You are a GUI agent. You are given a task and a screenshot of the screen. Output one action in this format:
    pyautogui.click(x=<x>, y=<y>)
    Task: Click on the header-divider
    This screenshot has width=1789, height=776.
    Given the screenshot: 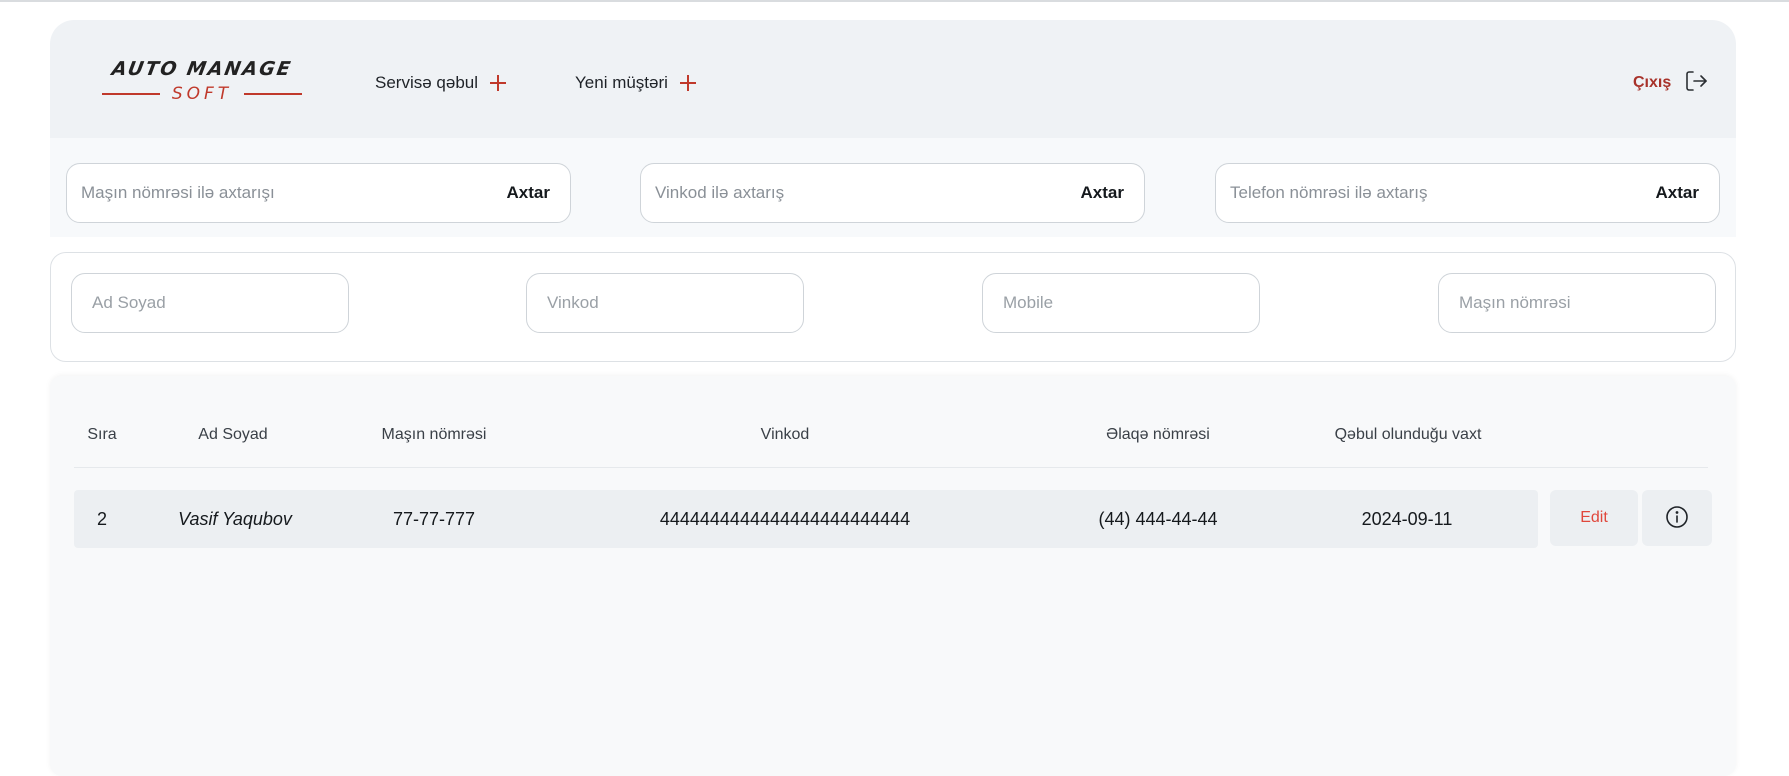 What is the action you would take?
    pyautogui.click(x=891, y=467)
    